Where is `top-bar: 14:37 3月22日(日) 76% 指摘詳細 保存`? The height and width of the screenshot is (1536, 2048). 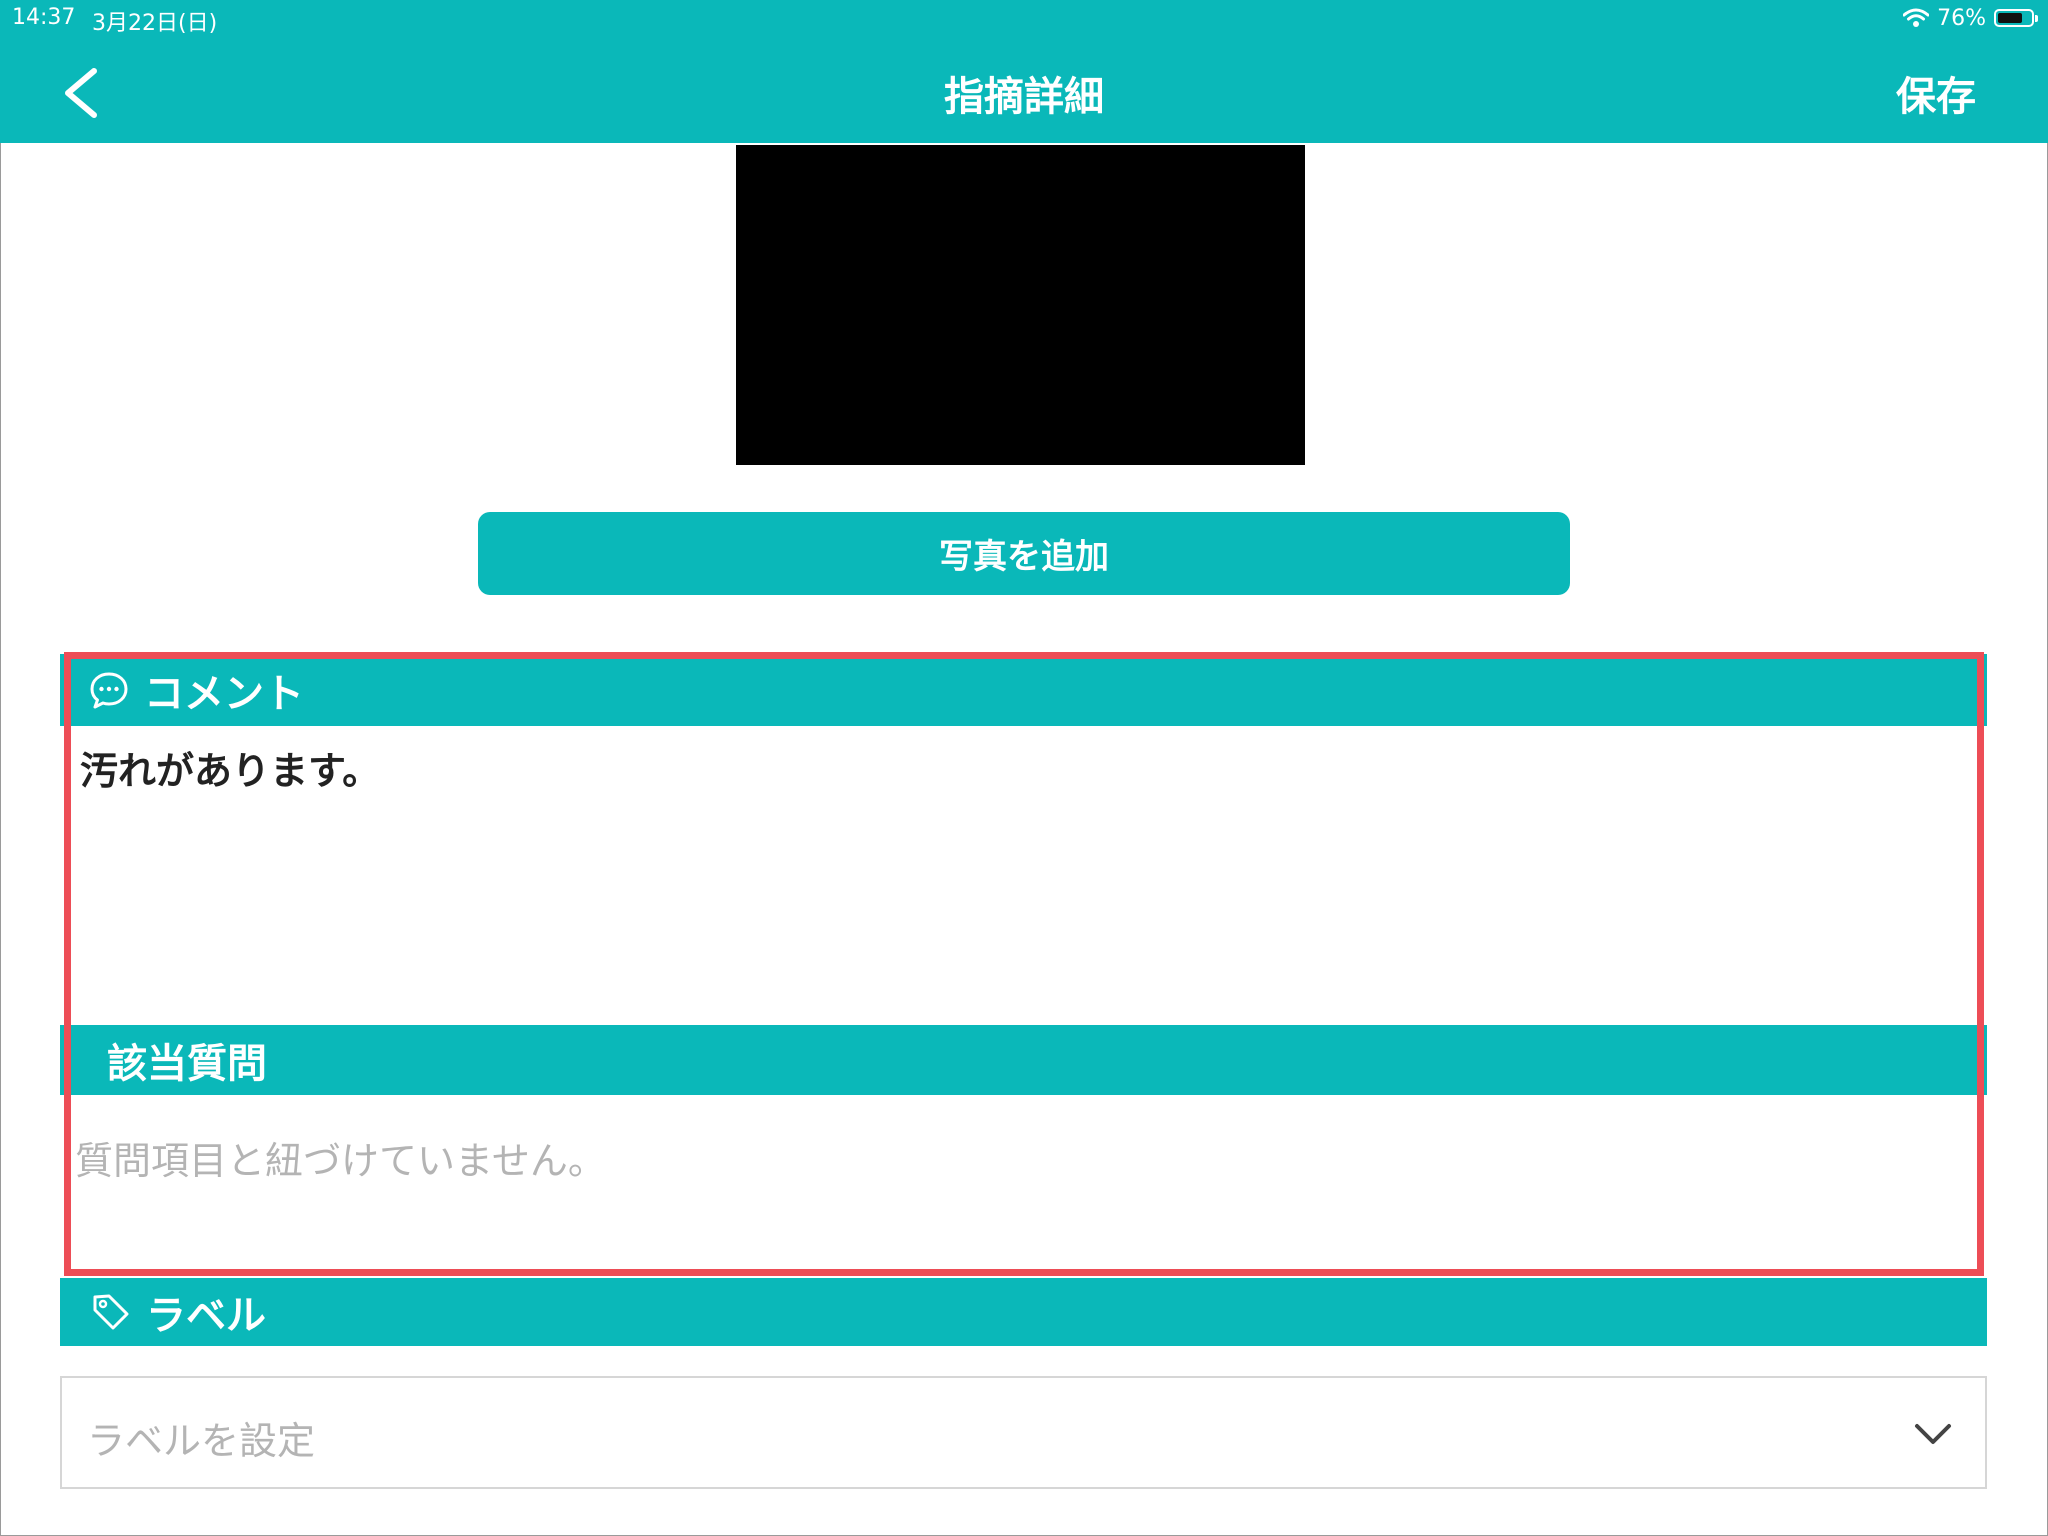 top-bar: 14:37 3月22日(日) 76% 指摘詳細 保存 is located at coordinates (1024, 71).